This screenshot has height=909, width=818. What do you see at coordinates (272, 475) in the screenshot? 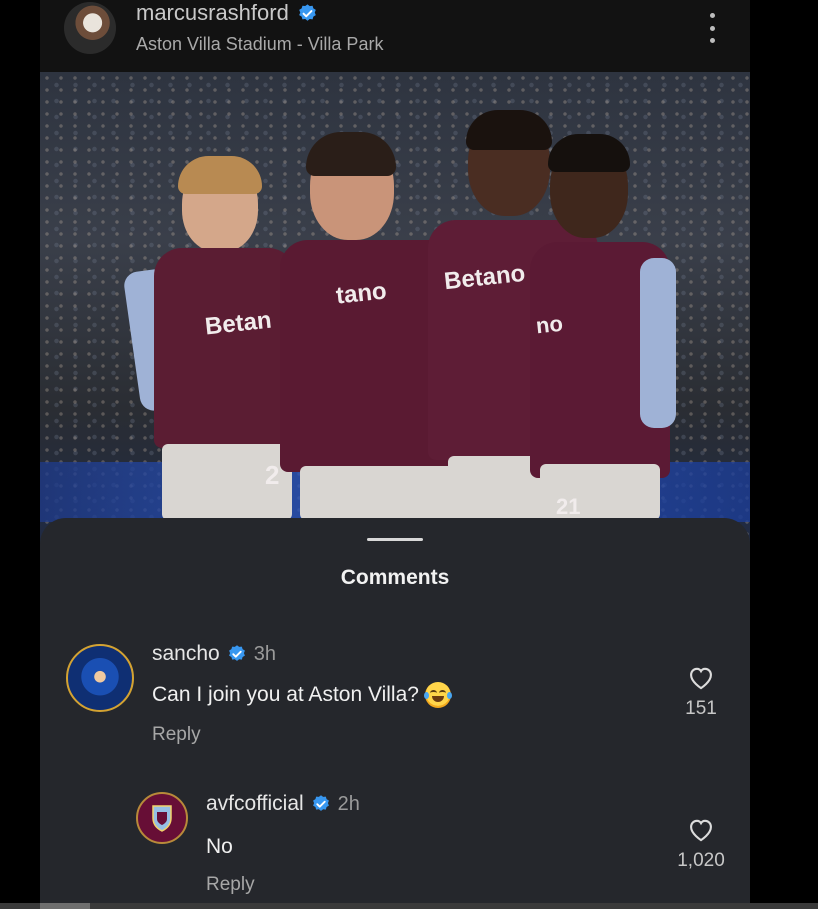
I see `shirt-number-left: 2` at bounding box center [272, 475].